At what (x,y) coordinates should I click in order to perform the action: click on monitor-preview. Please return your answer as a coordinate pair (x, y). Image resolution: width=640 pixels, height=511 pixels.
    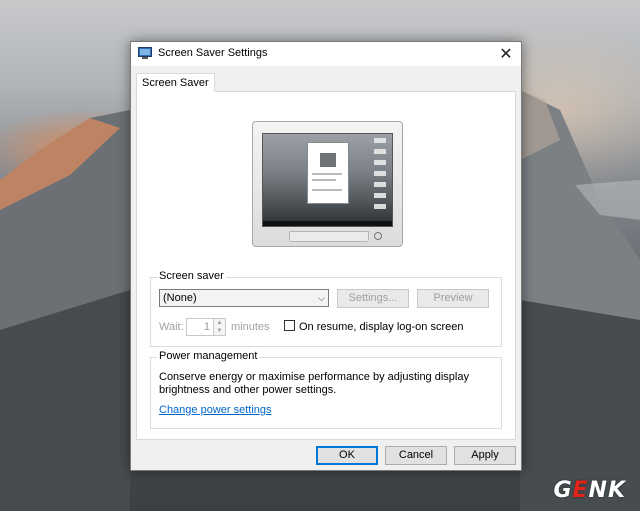
    Looking at the image, I should click on (327, 184).